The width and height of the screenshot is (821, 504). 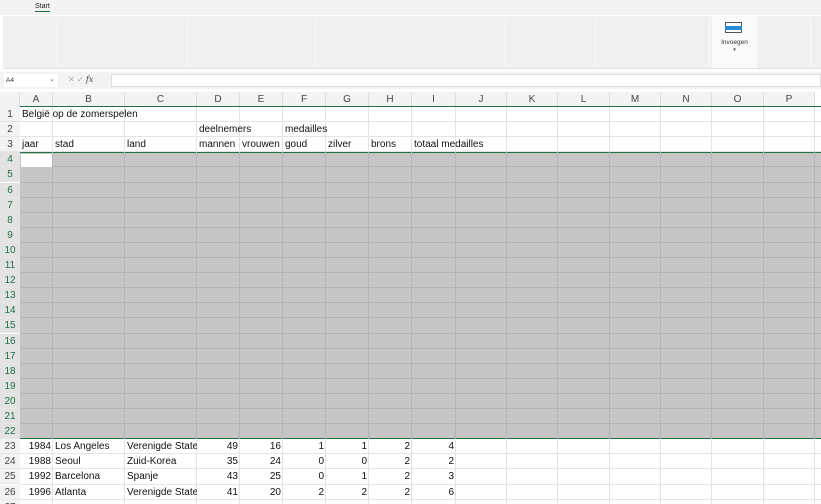 I want to click on cell: Los Angeles, so click(x=82, y=446).